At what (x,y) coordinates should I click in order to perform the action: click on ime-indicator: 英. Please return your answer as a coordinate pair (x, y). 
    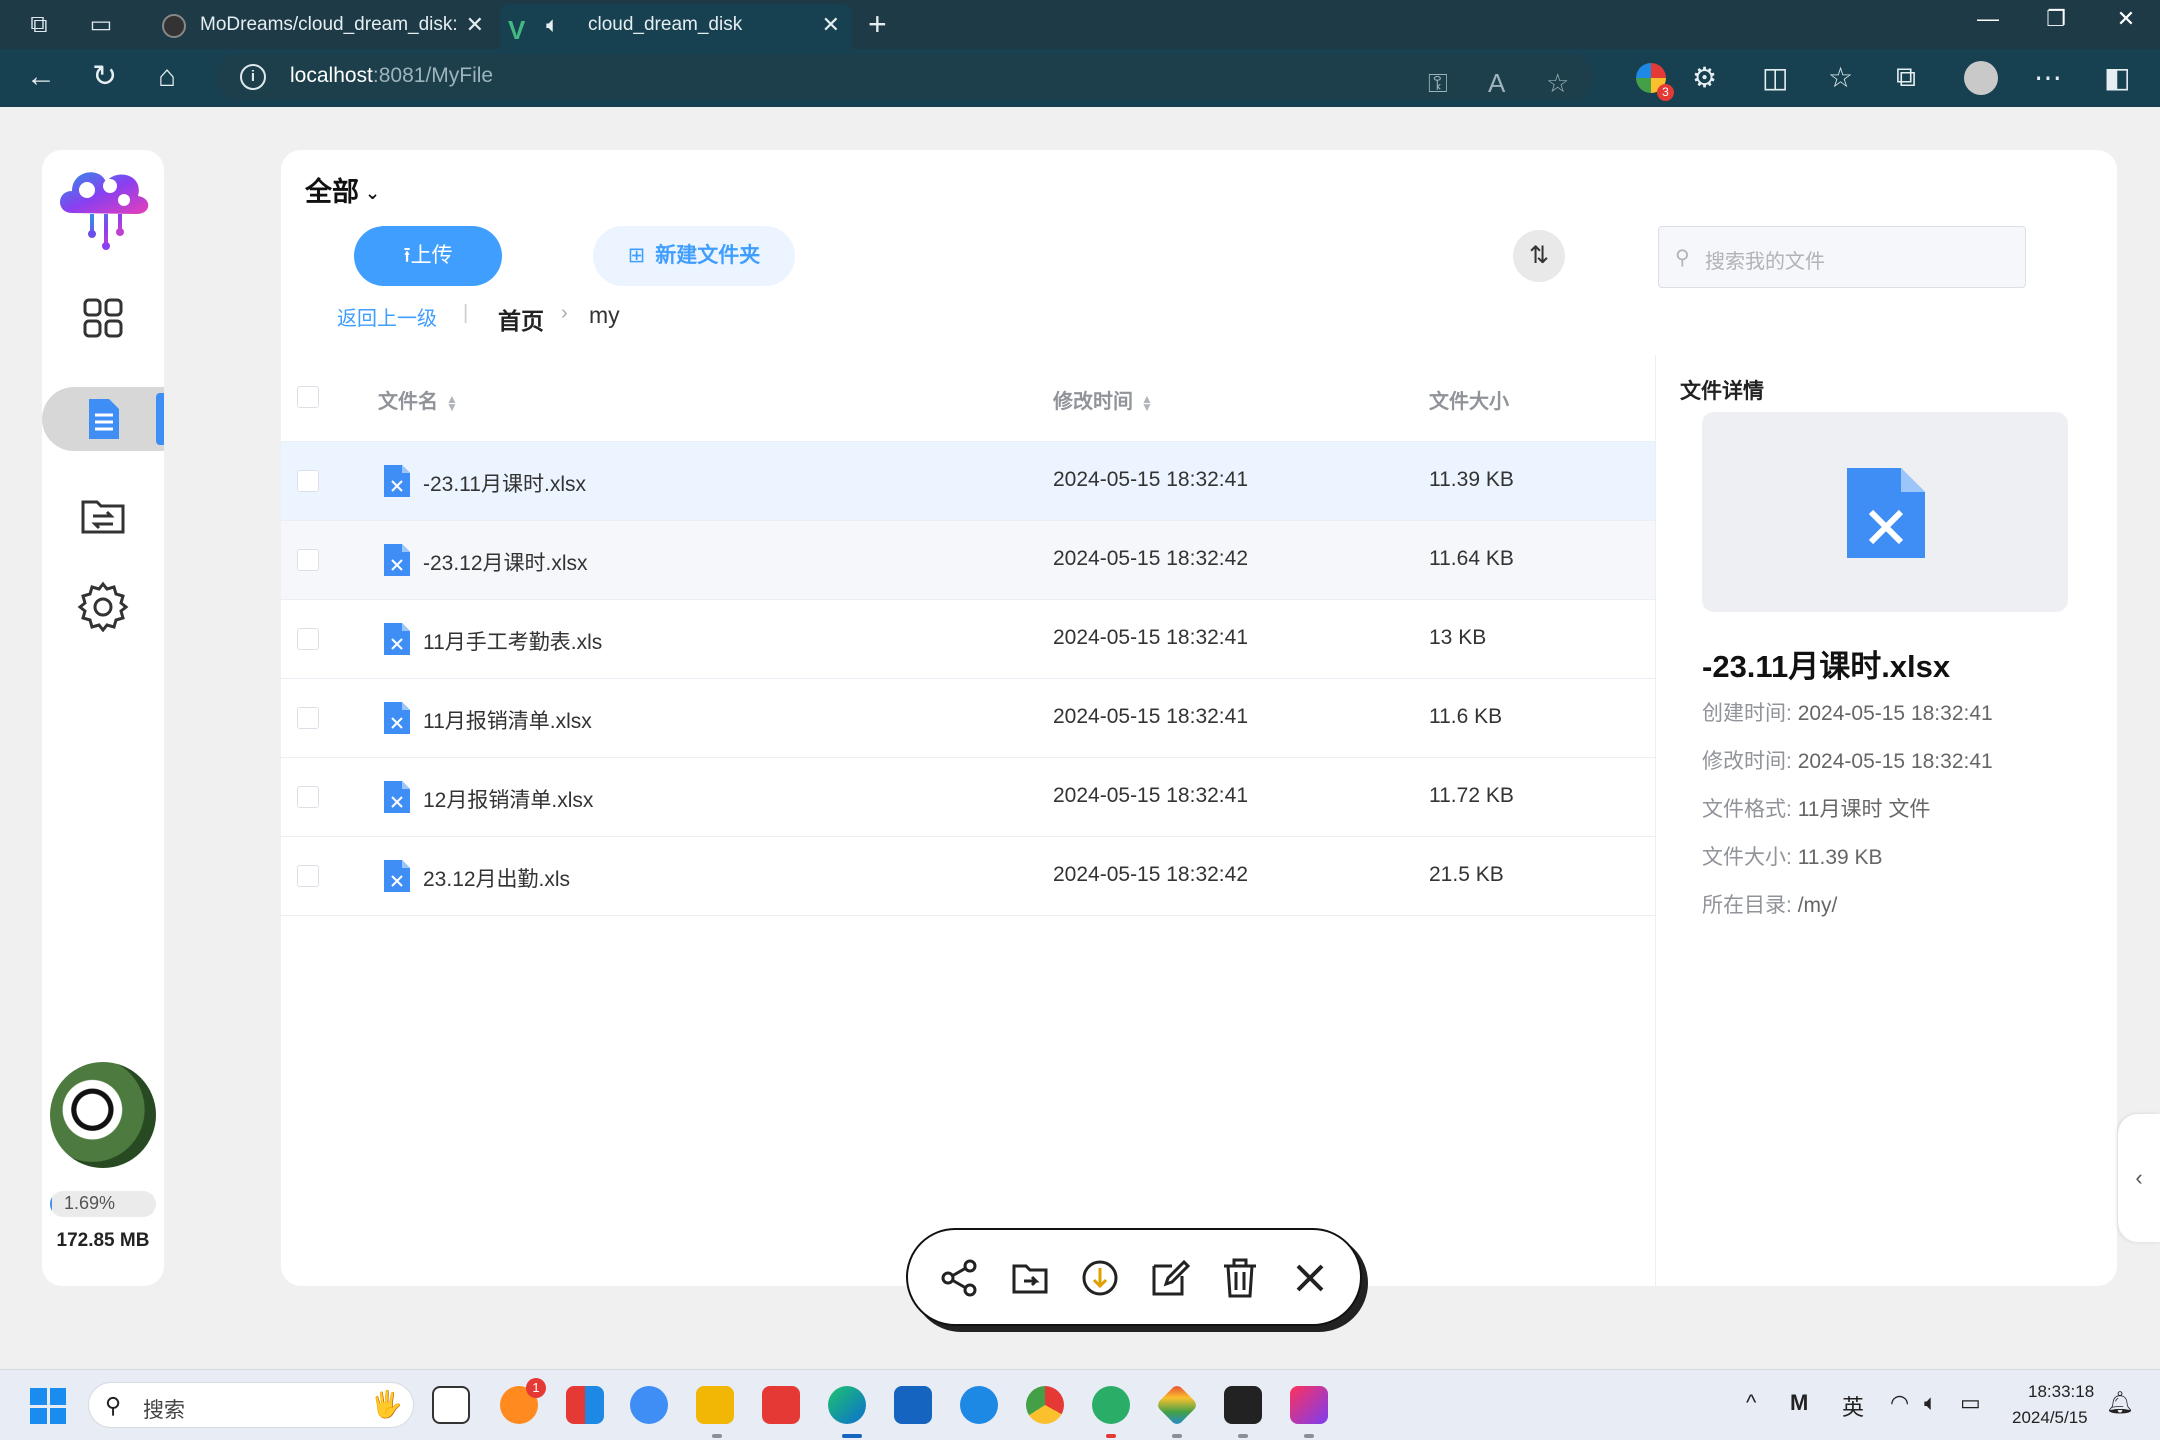
    Looking at the image, I should click on (1853, 1406).